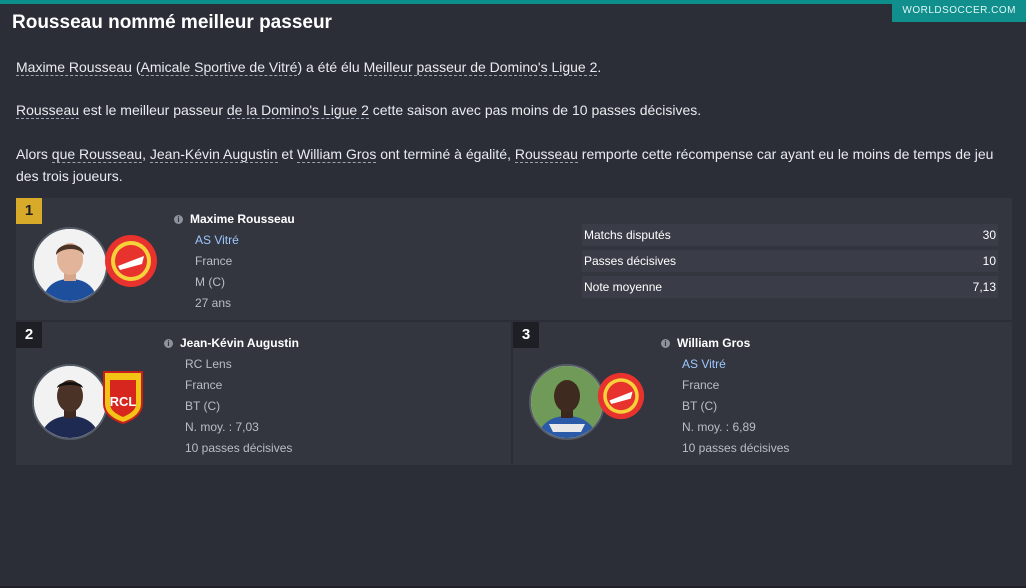 The height and width of the screenshot is (588, 1026). Describe the element at coordinates (959, 11) in the screenshot. I see `worldsoccer-brand: WORLDSOCCER.COM` at that location.